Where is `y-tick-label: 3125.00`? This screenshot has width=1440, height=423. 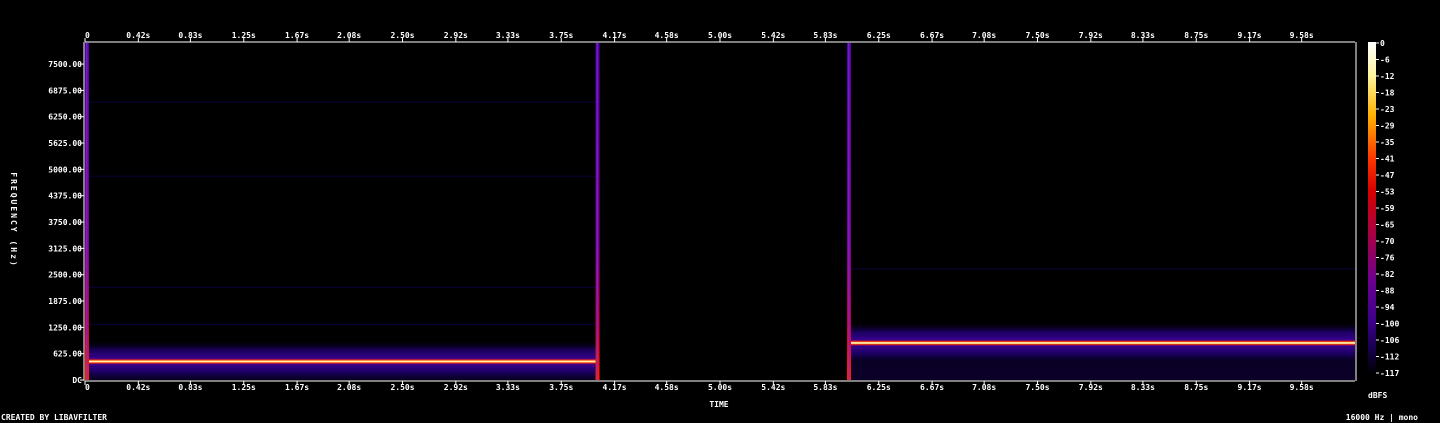
y-tick-label: 3125.00 is located at coordinates (65, 248).